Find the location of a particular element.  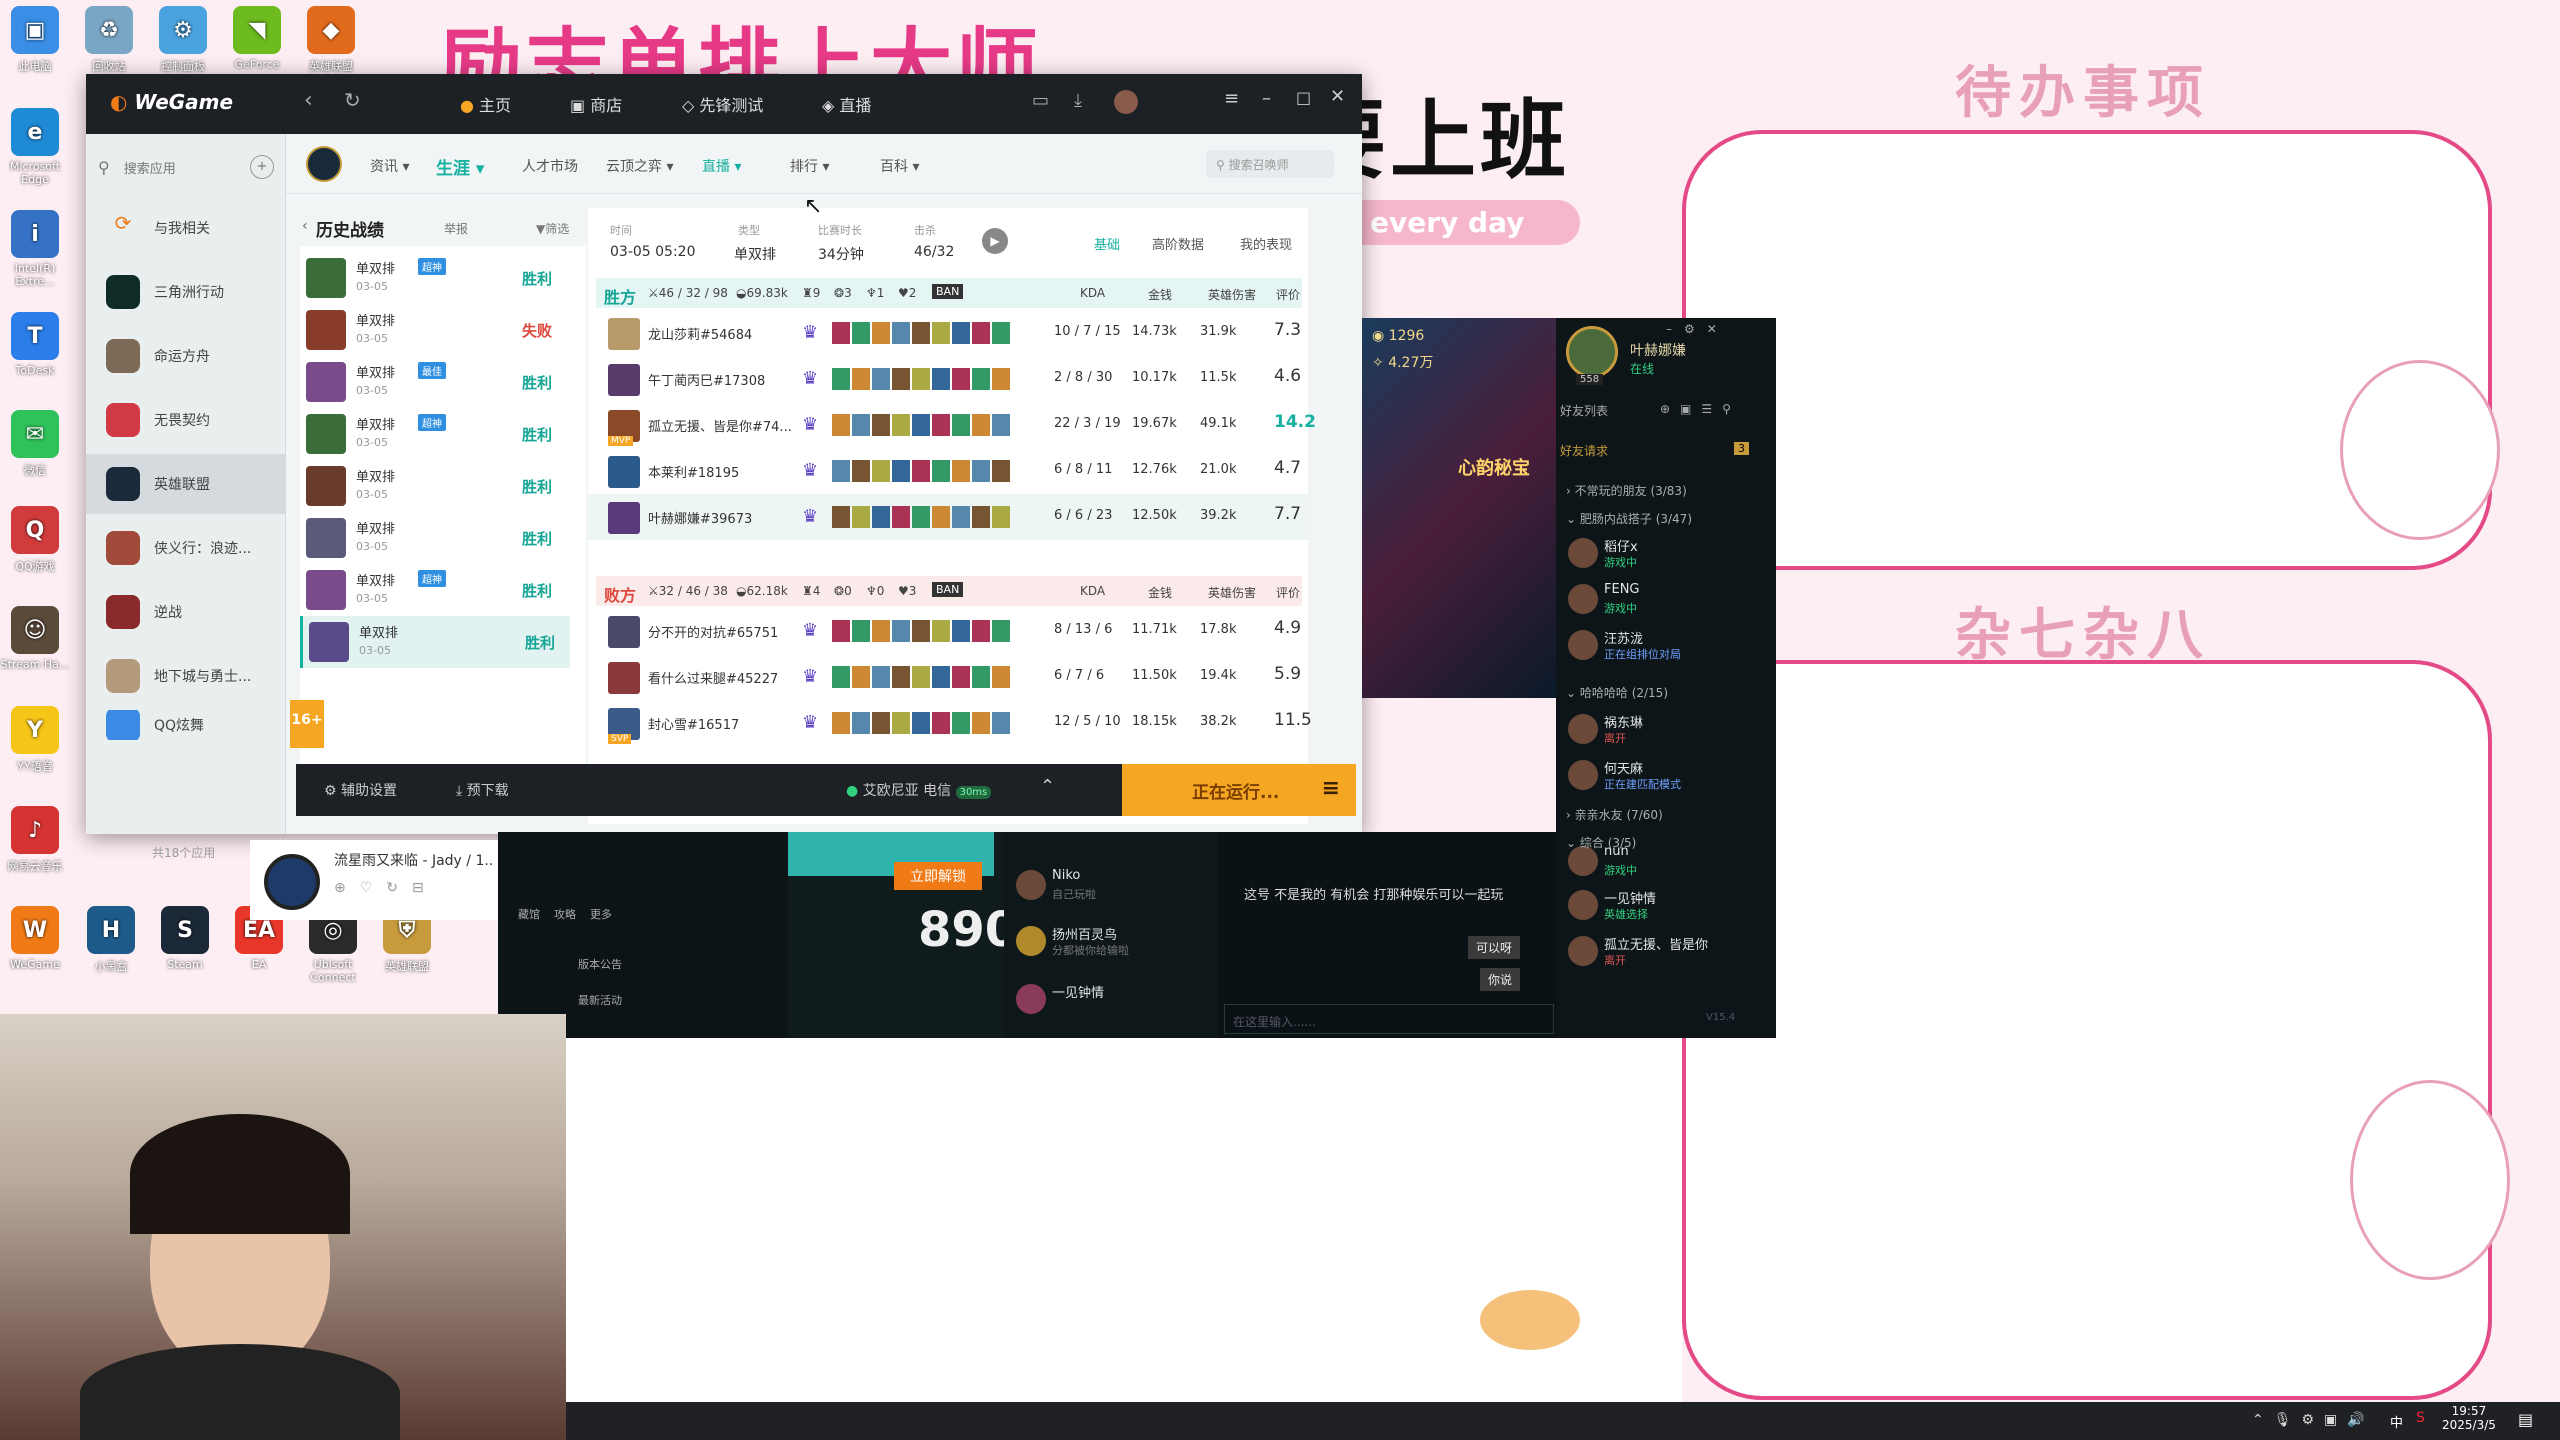

friend-row: 稻仔x 游戏中 is located at coordinates (1669, 554).